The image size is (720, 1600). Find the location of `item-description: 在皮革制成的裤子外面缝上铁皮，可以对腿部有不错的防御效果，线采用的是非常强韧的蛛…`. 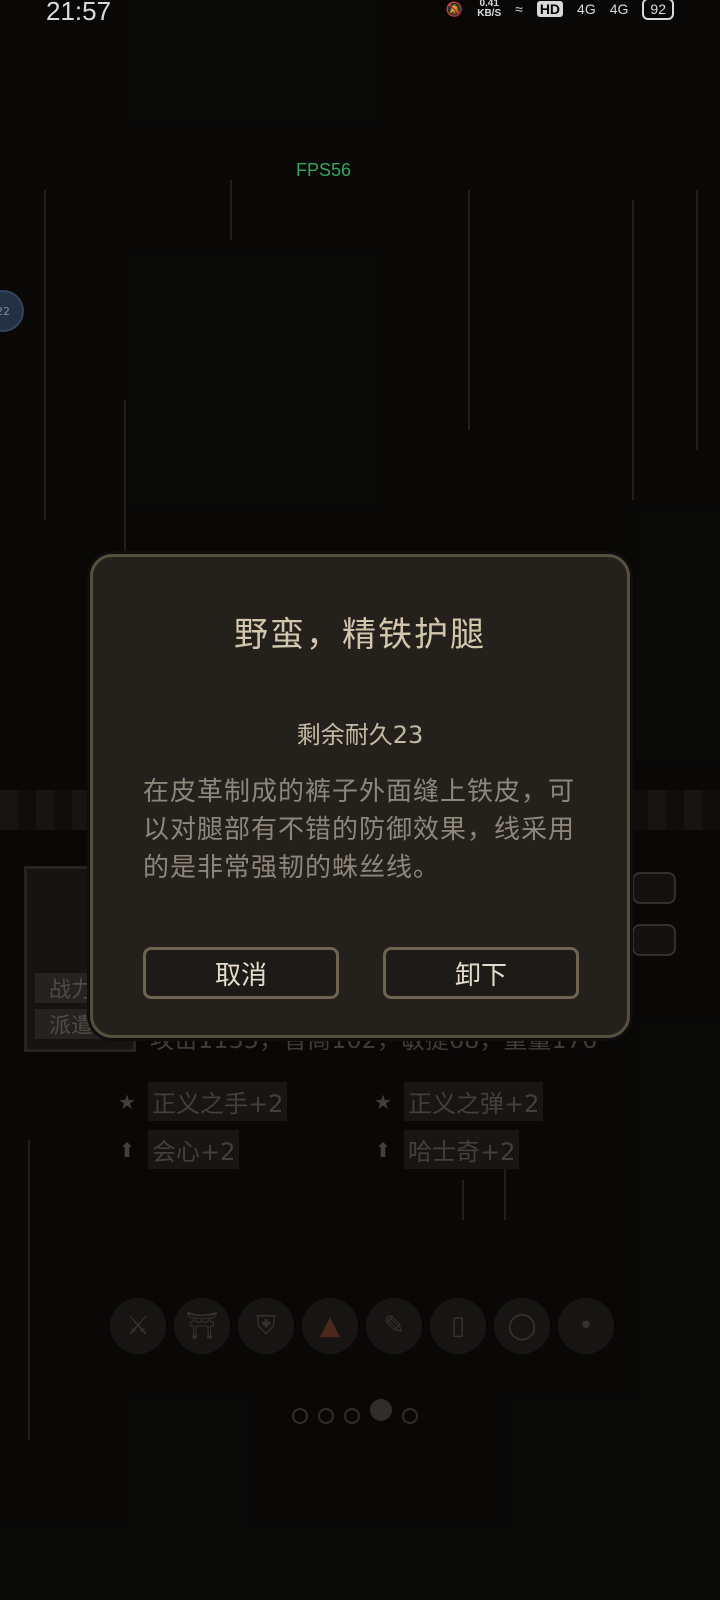

item-description: 在皮革制成的裤子外面缝上铁皮，可以对腿部有不错的防御效果，线采用的是非常强韧的蛛… is located at coordinates (359, 830).